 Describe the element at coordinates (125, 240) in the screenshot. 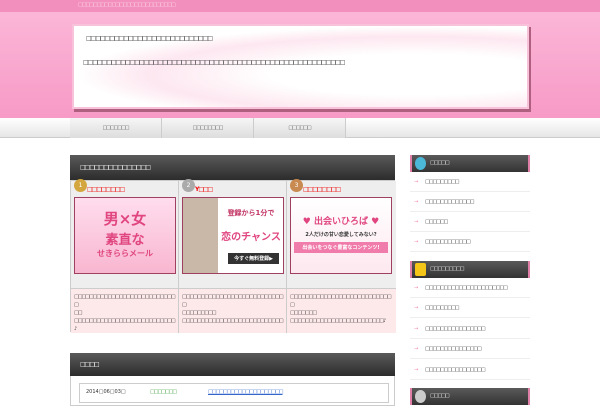

I see `banner-text: 素直な` at that location.